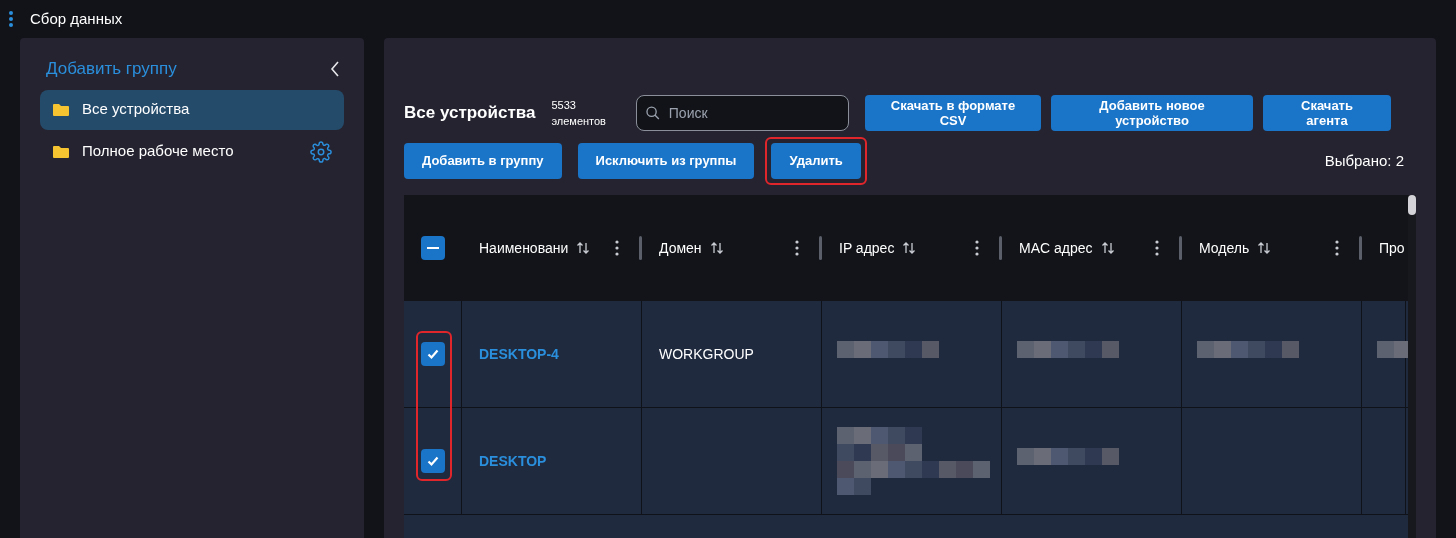 The image size is (1456, 538). What do you see at coordinates (111, 69) in the screenshot?
I see `add-group-link: Добавить группу` at bounding box center [111, 69].